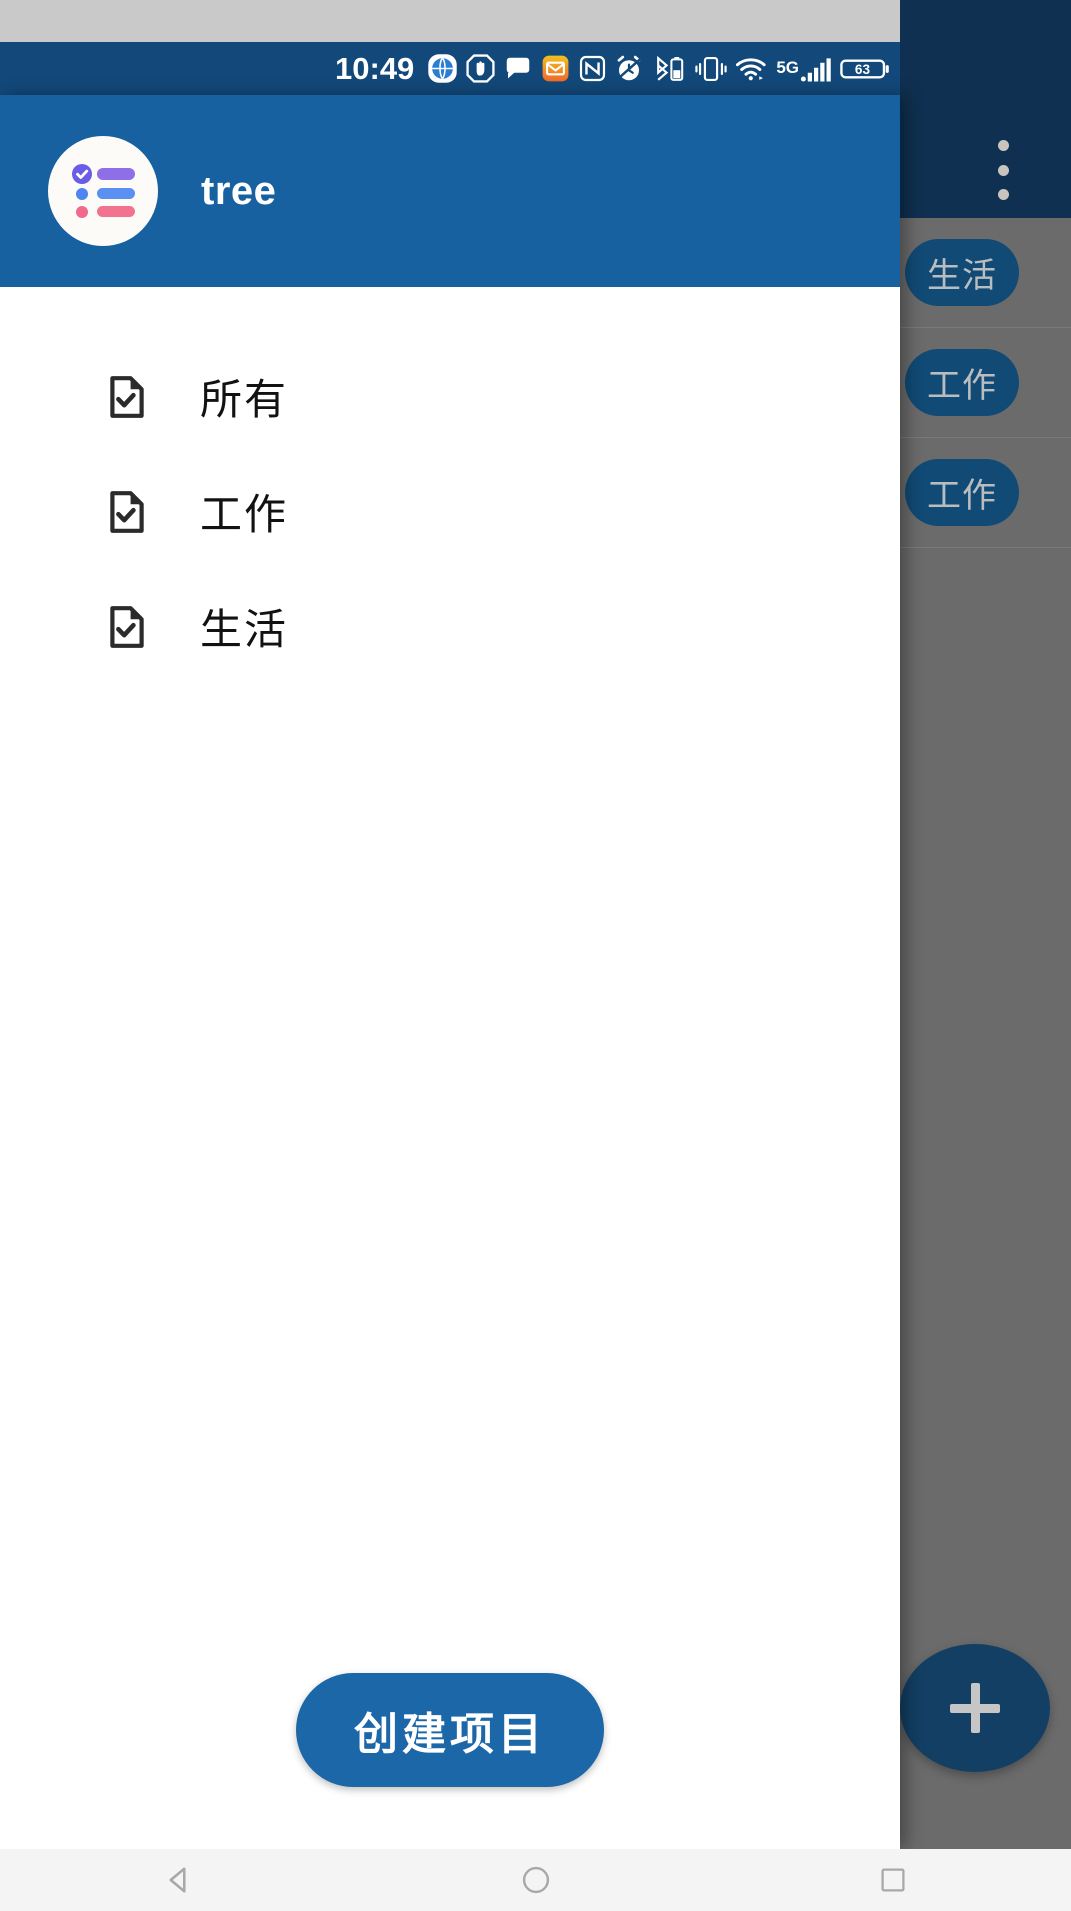 The height and width of the screenshot is (1911, 1071). What do you see at coordinates (787, 67) in the screenshot?
I see `network-type-label: 5G` at bounding box center [787, 67].